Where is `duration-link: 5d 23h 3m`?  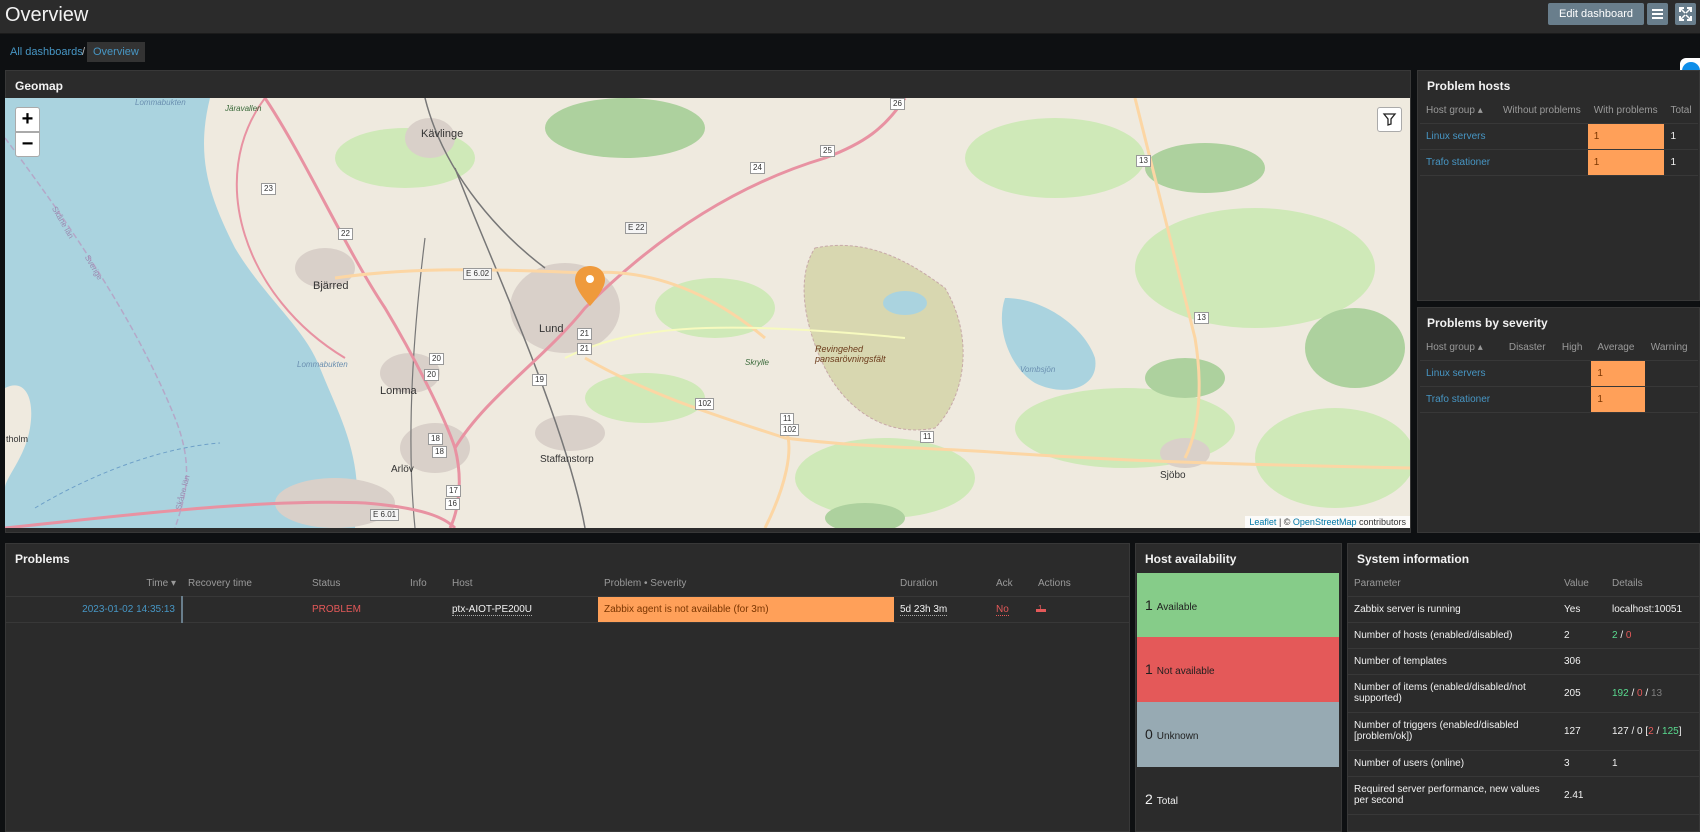 duration-link: 5d 23h 3m is located at coordinates (924, 609).